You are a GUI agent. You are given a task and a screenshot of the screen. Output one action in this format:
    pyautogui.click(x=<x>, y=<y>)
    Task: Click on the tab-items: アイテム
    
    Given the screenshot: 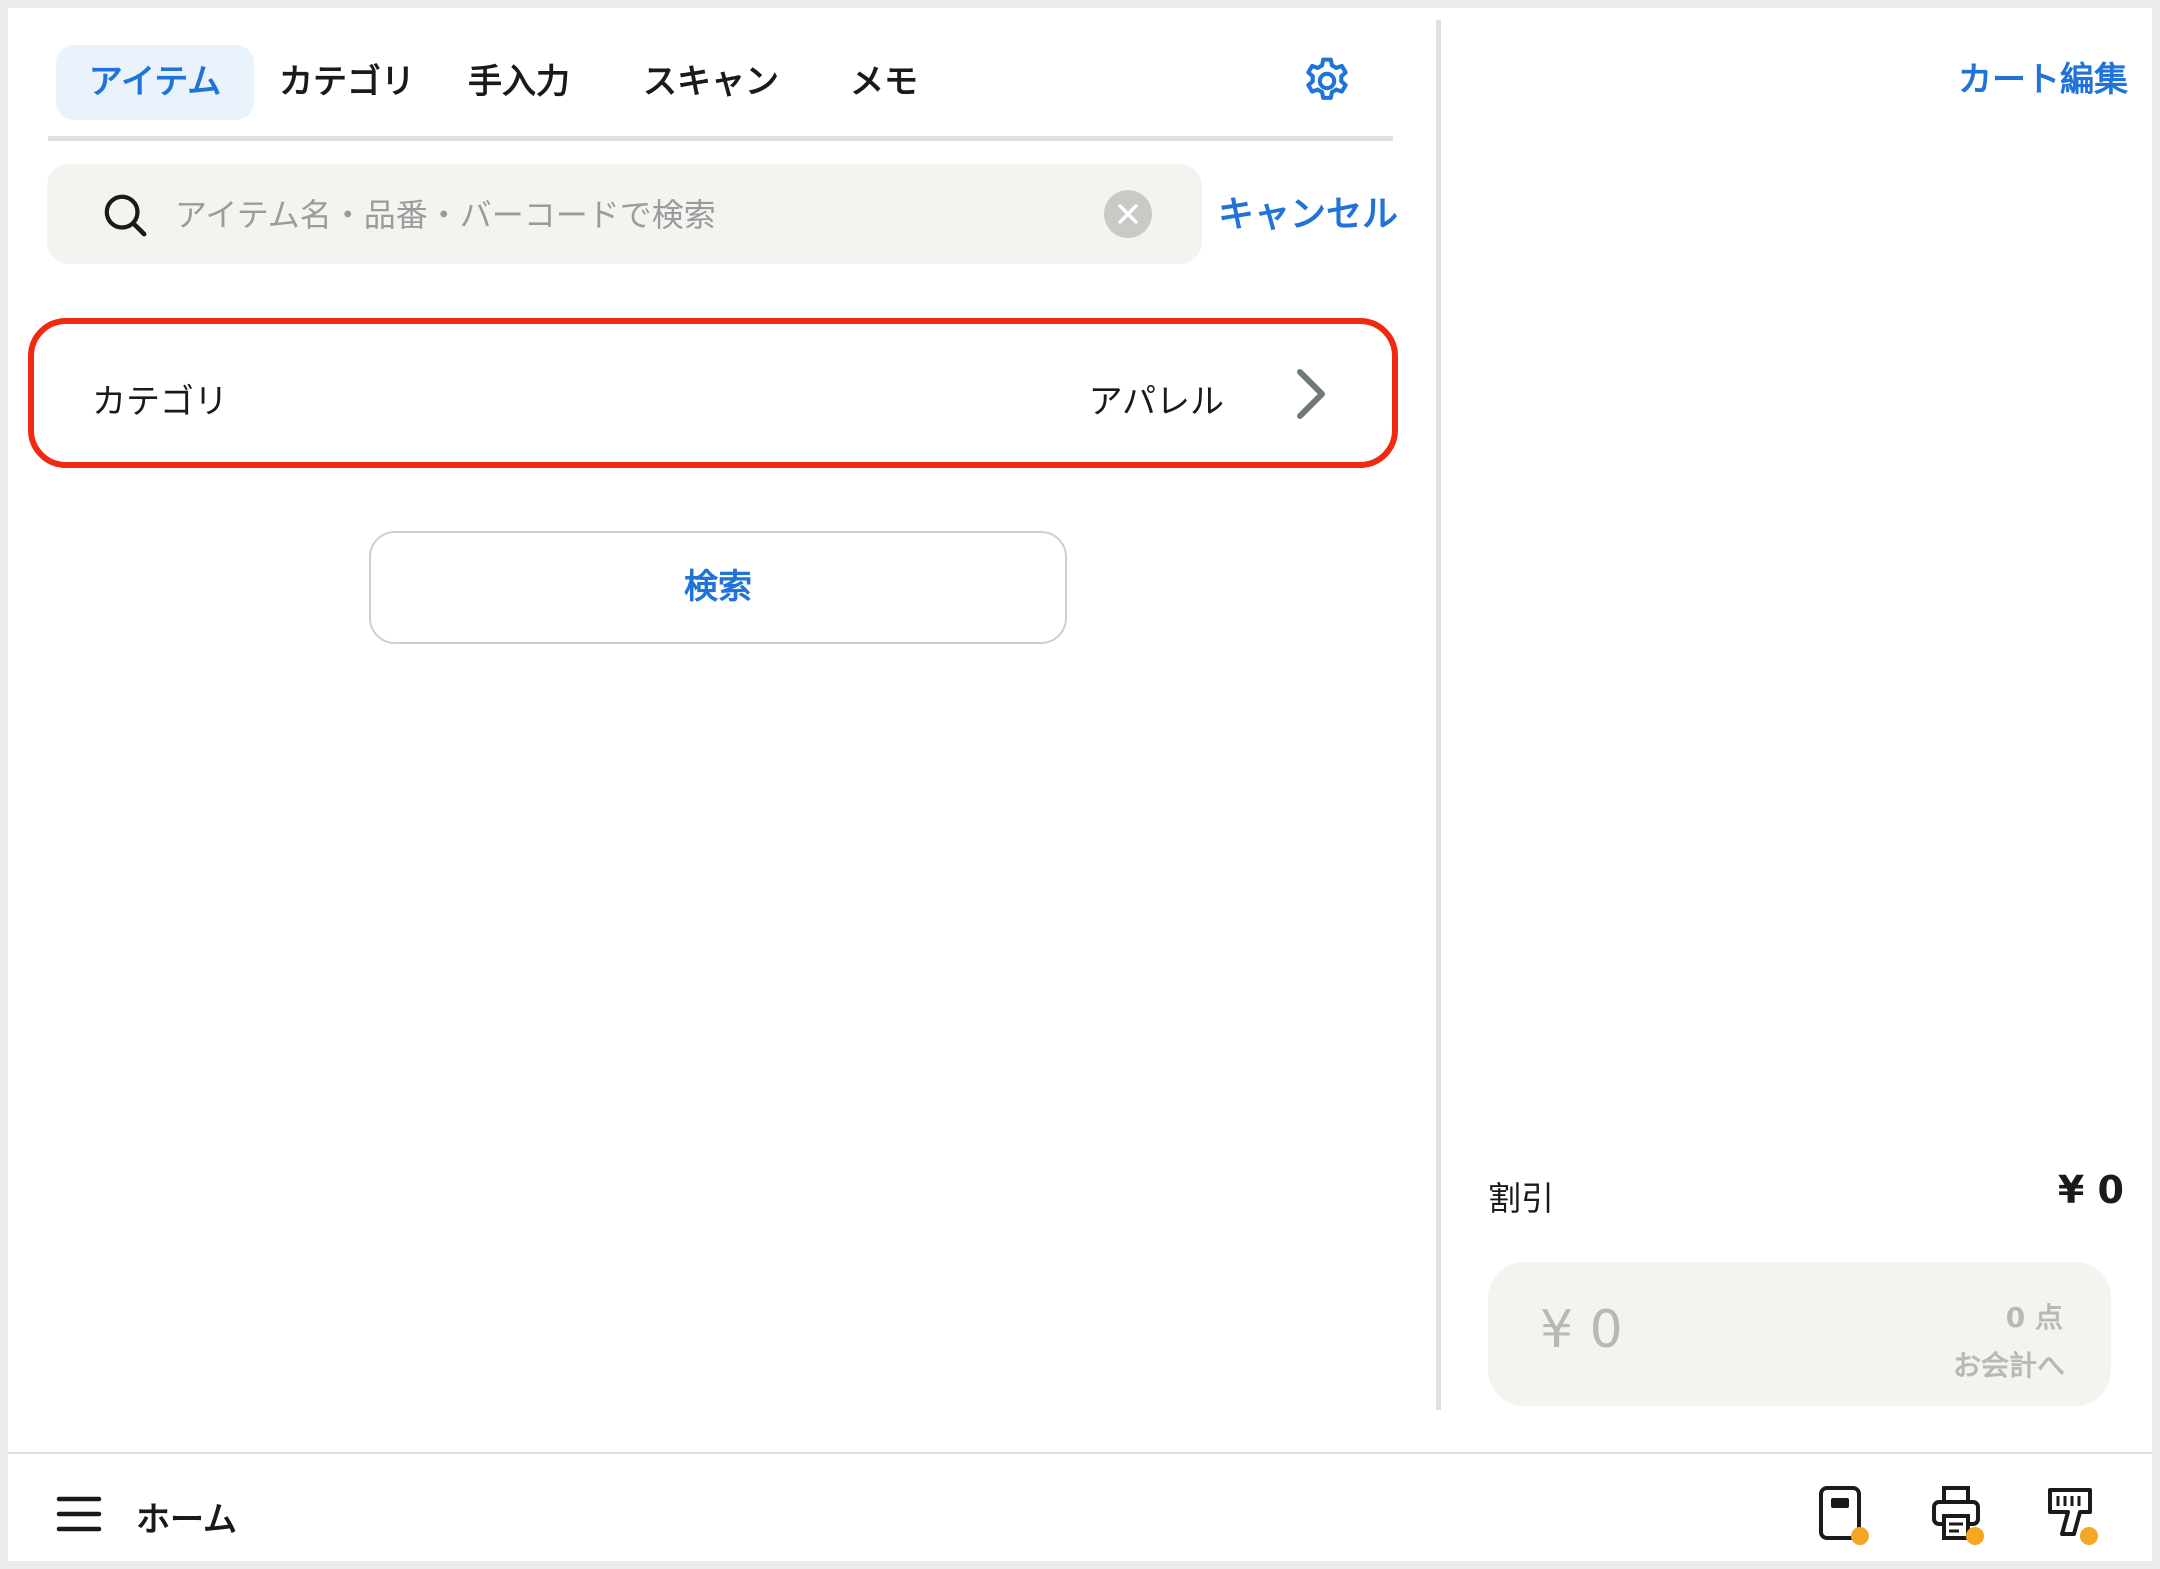 What is the action you would take?
    pyautogui.click(x=155, y=82)
    